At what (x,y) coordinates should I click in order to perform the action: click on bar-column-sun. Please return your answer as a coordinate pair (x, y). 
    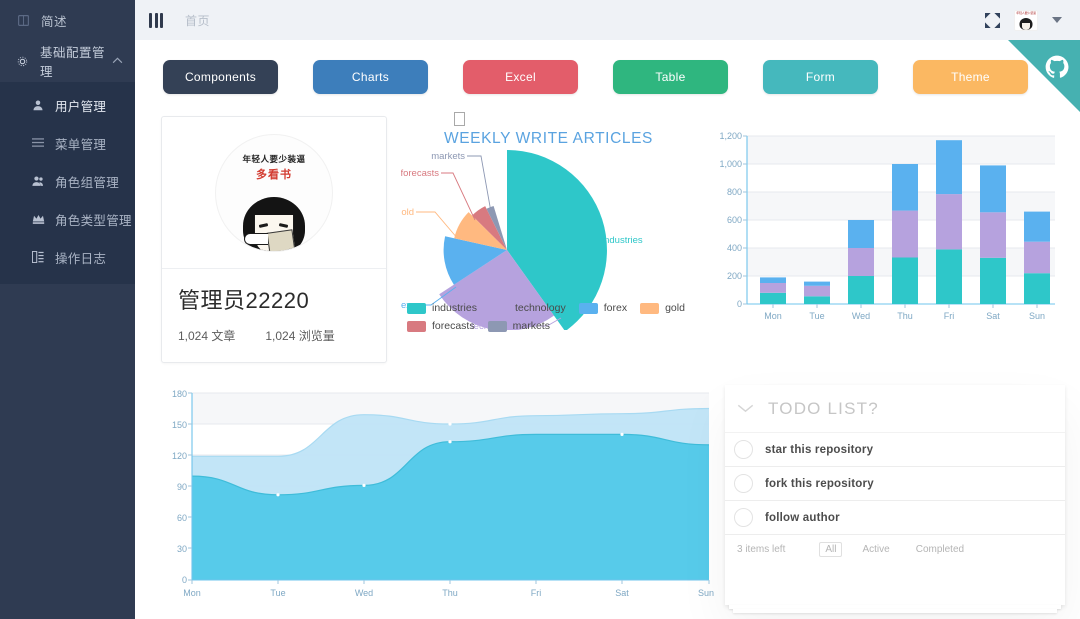
    Looking at the image, I should click on (1037, 257).